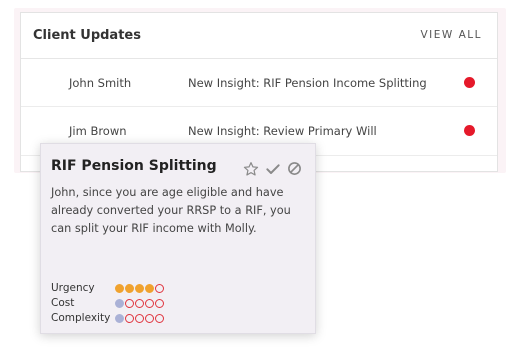 The width and height of the screenshot is (515, 351). I want to click on view-all-link: VIEW ALL, so click(451, 35).